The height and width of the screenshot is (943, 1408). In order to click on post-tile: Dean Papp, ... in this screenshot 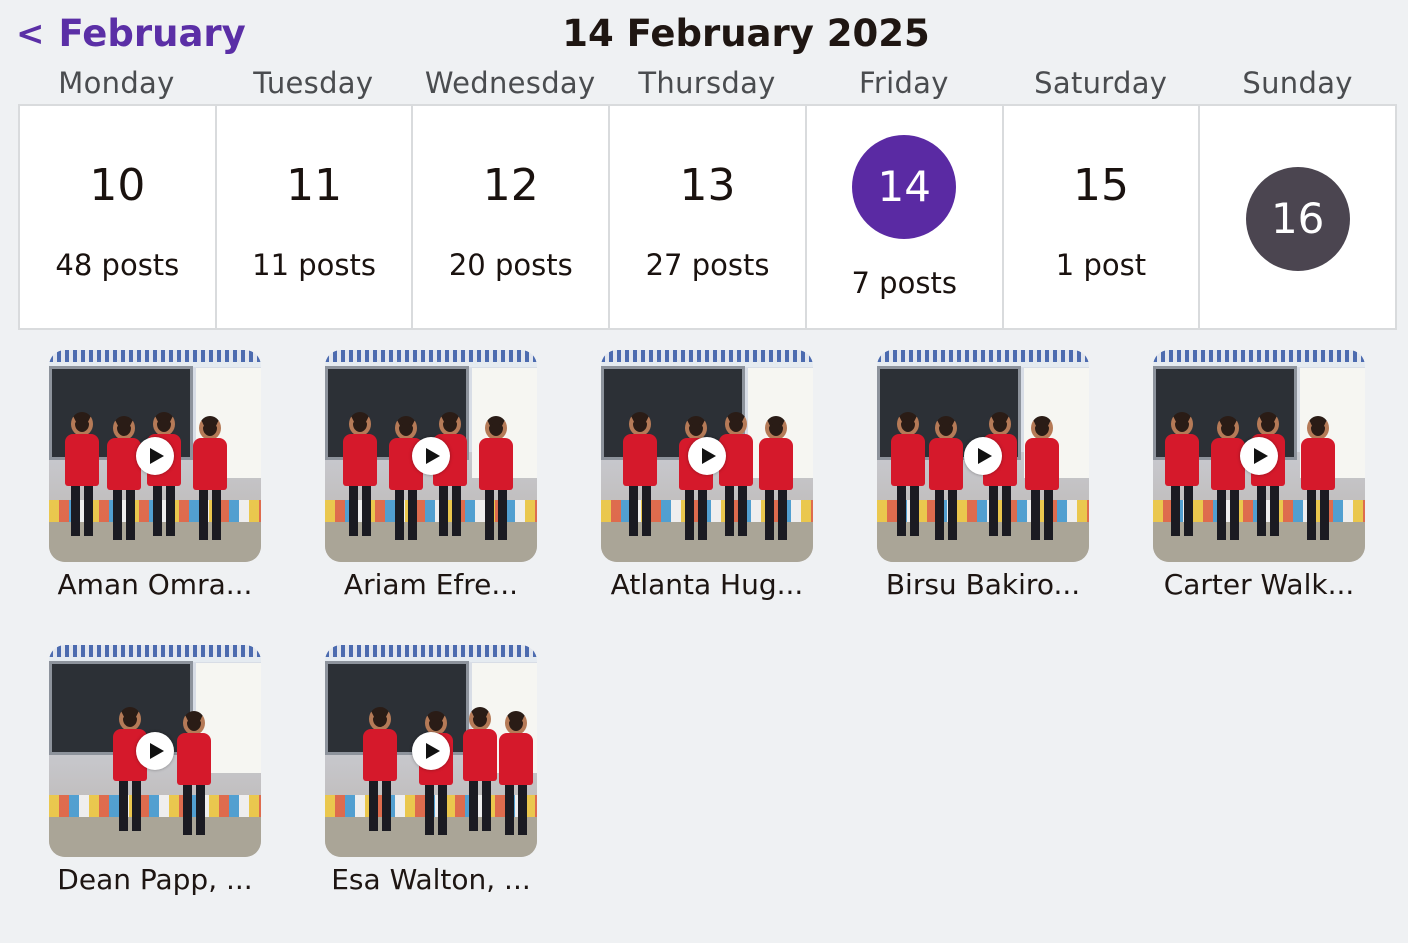, I will do `click(155, 770)`.